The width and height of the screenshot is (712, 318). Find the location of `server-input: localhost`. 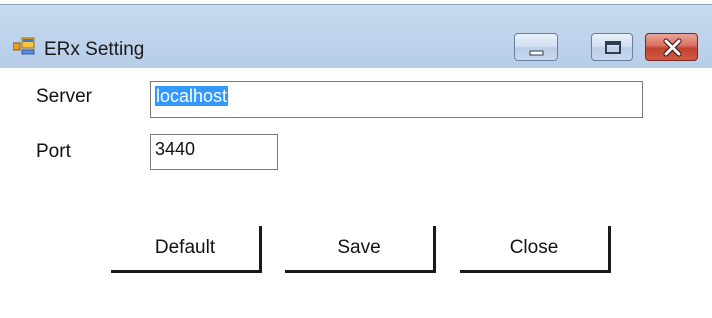

server-input: localhost is located at coordinates (396, 99).